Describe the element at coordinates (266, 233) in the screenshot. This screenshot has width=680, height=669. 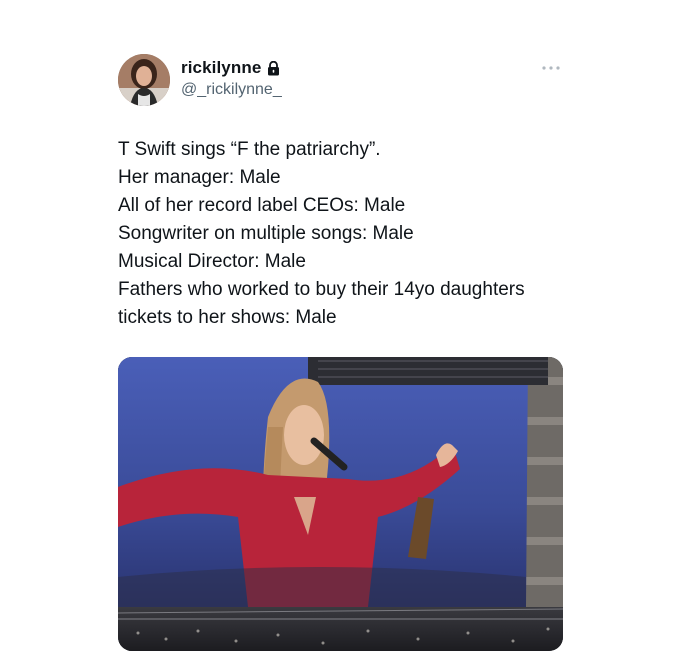
I see `tweet-line: Songwriter on multiple songs: Male` at that location.